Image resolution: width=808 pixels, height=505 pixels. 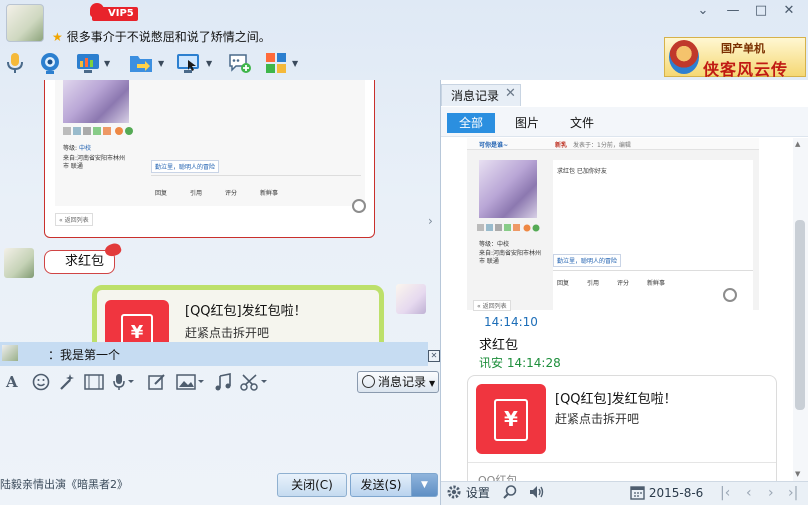 What do you see at coordinates (623, 283) in the screenshot?
I see `forum-action-rate: 评分` at bounding box center [623, 283].